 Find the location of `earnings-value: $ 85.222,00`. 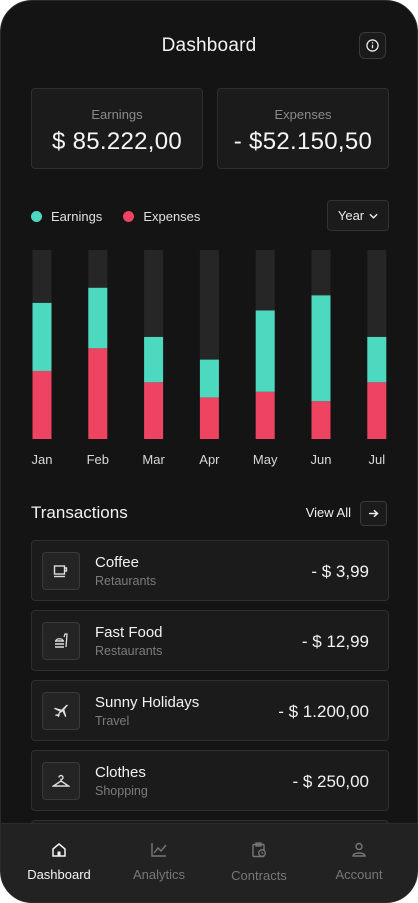

earnings-value: $ 85.222,00 is located at coordinates (117, 141).